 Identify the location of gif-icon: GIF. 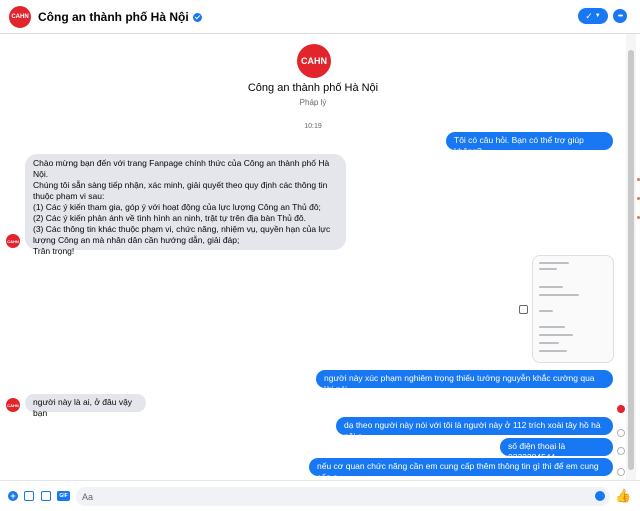
(63, 496).